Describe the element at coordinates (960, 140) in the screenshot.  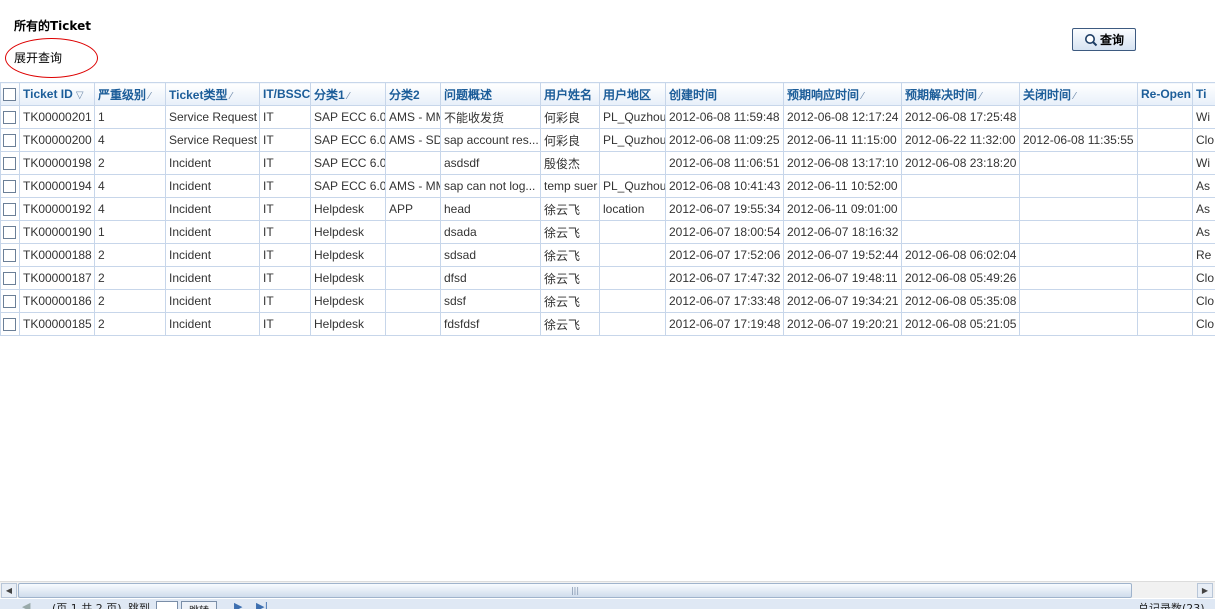
I see `cell-expected-resolve: 2012-06-22 11:32:00` at that location.